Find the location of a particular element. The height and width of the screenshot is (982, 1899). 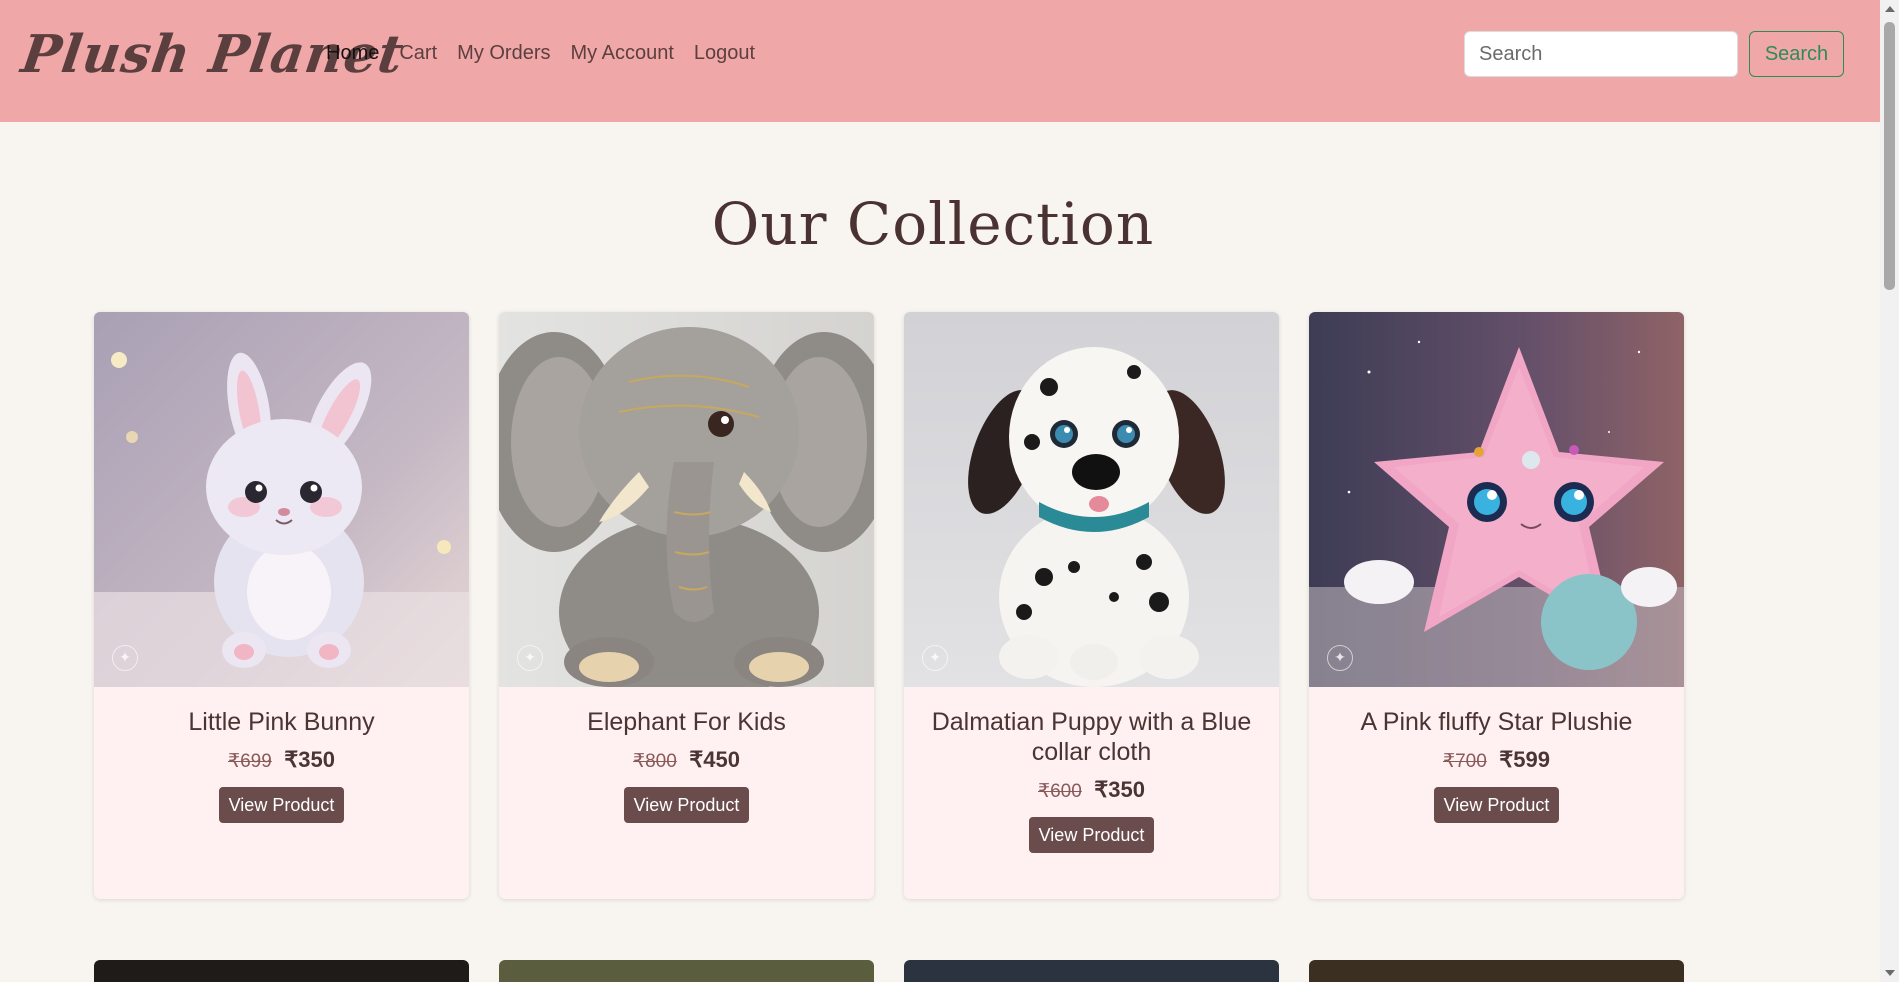

price-row: ₹600 ₹350 is located at coordinates (1091, 790).